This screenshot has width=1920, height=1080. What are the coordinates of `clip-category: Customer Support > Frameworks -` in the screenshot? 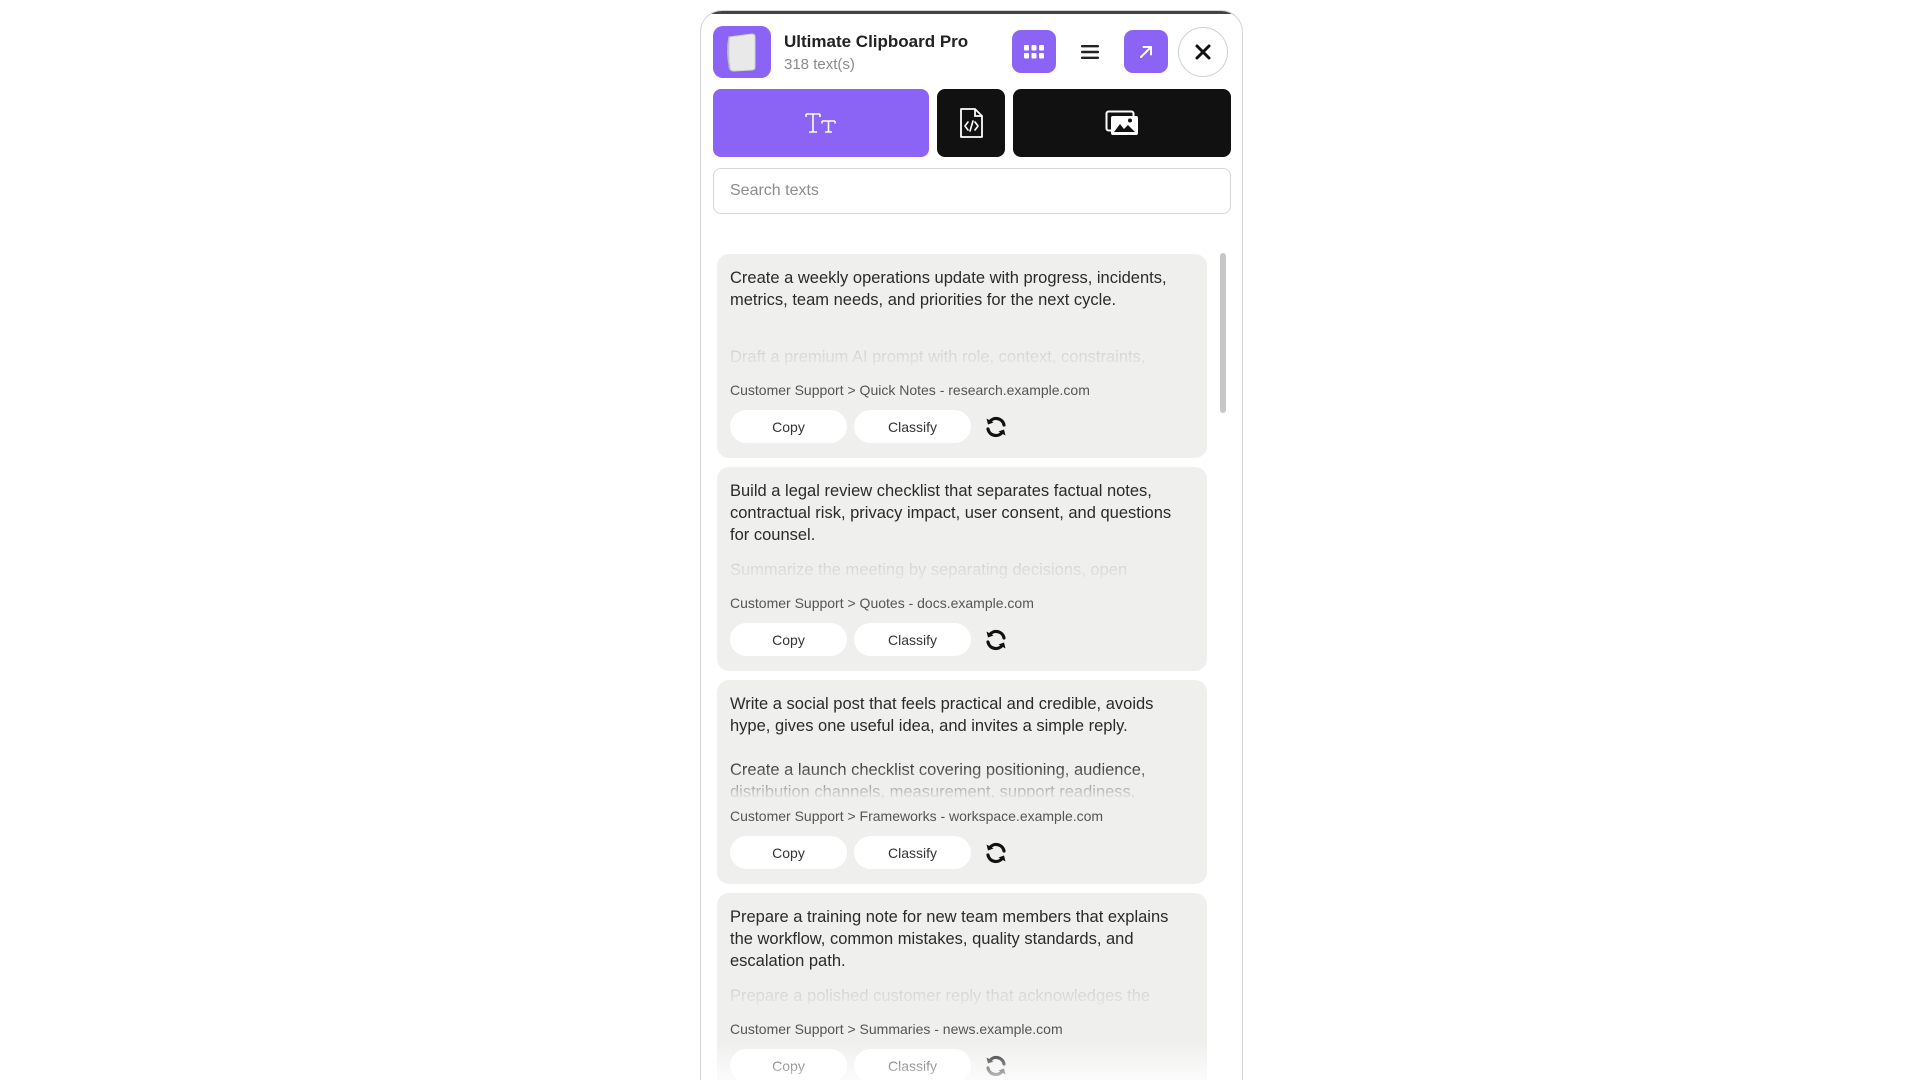 It's located at (840, 816).